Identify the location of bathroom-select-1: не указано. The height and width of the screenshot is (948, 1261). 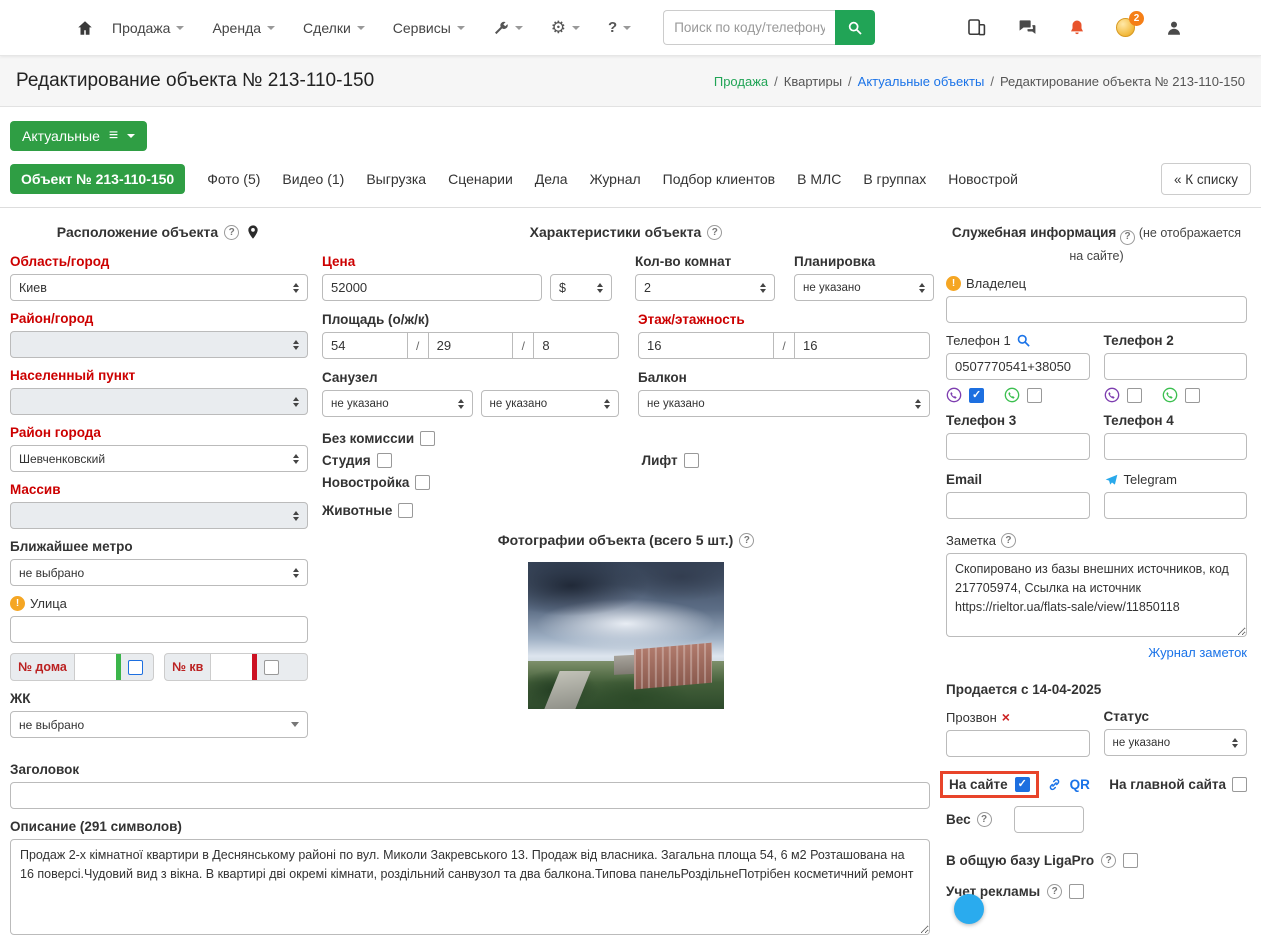
(397, 403).